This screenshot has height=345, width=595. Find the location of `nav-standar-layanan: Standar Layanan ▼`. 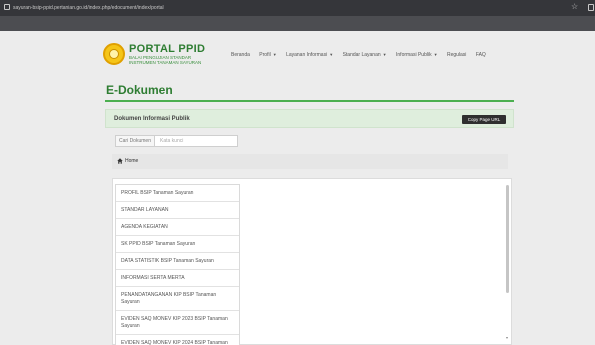

nav-standar-layanan: Standar Layanan ▼ is located at coordinates (365, 55).